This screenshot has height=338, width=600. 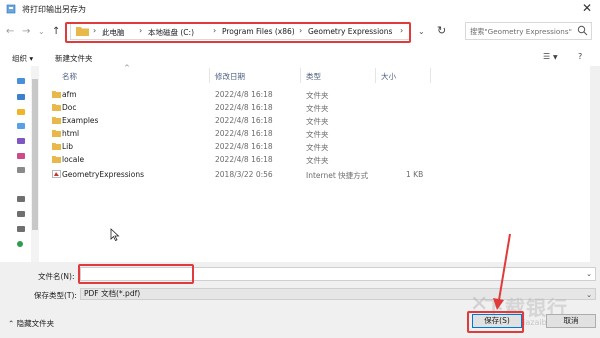 What do you see at coordinates (337, 175) in the screenshot?
I see `file-type: Internet 快捷方式` at bounding box center [337, 175].